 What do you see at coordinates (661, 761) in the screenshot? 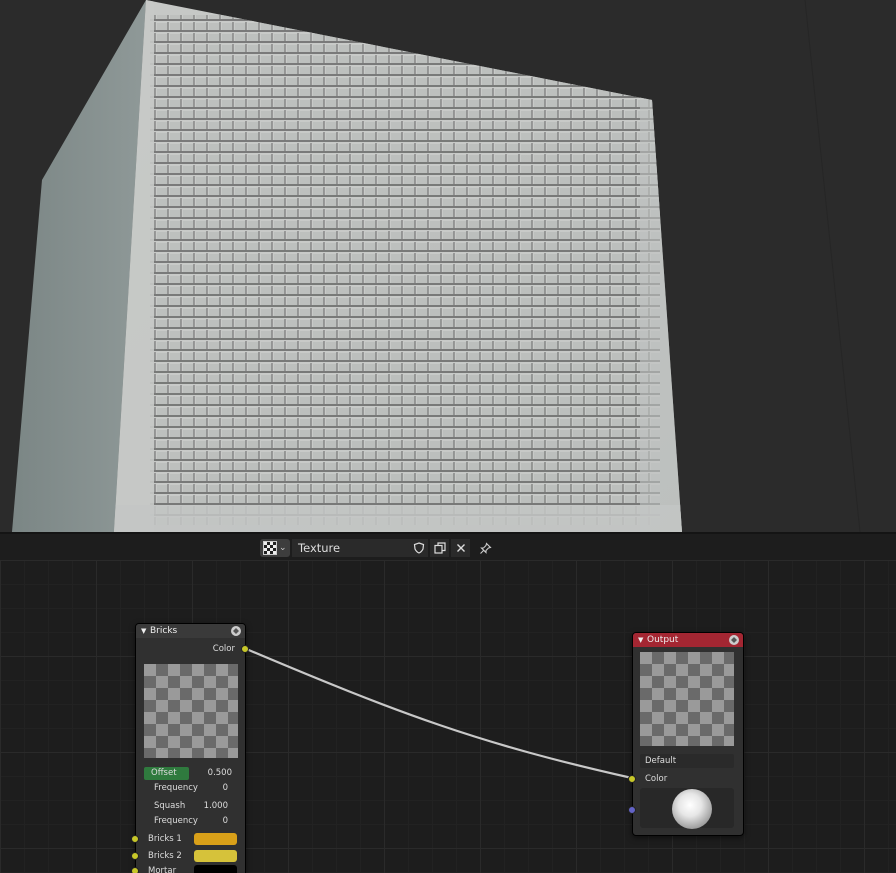
I see `output-default-label: Default` at bounding box center [661, 761].